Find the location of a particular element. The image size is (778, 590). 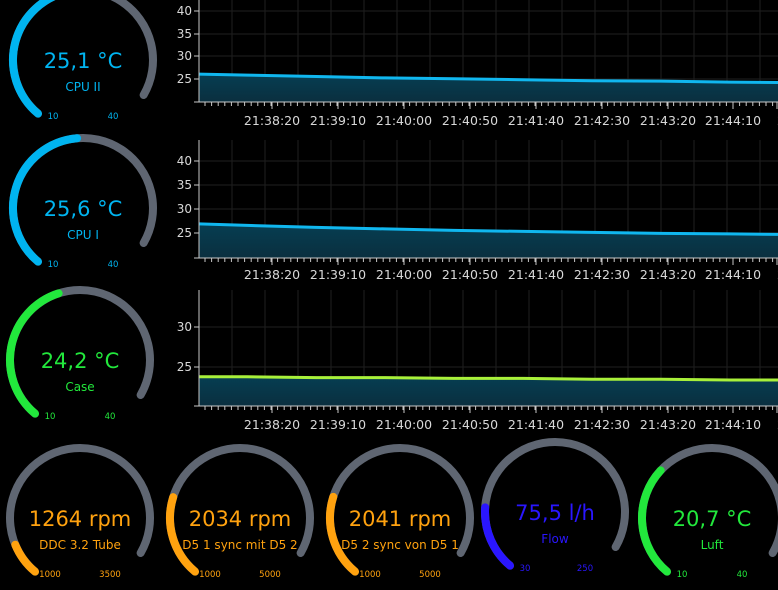

gauge-value: 2041 rpm is located at coordinates (400, 519).